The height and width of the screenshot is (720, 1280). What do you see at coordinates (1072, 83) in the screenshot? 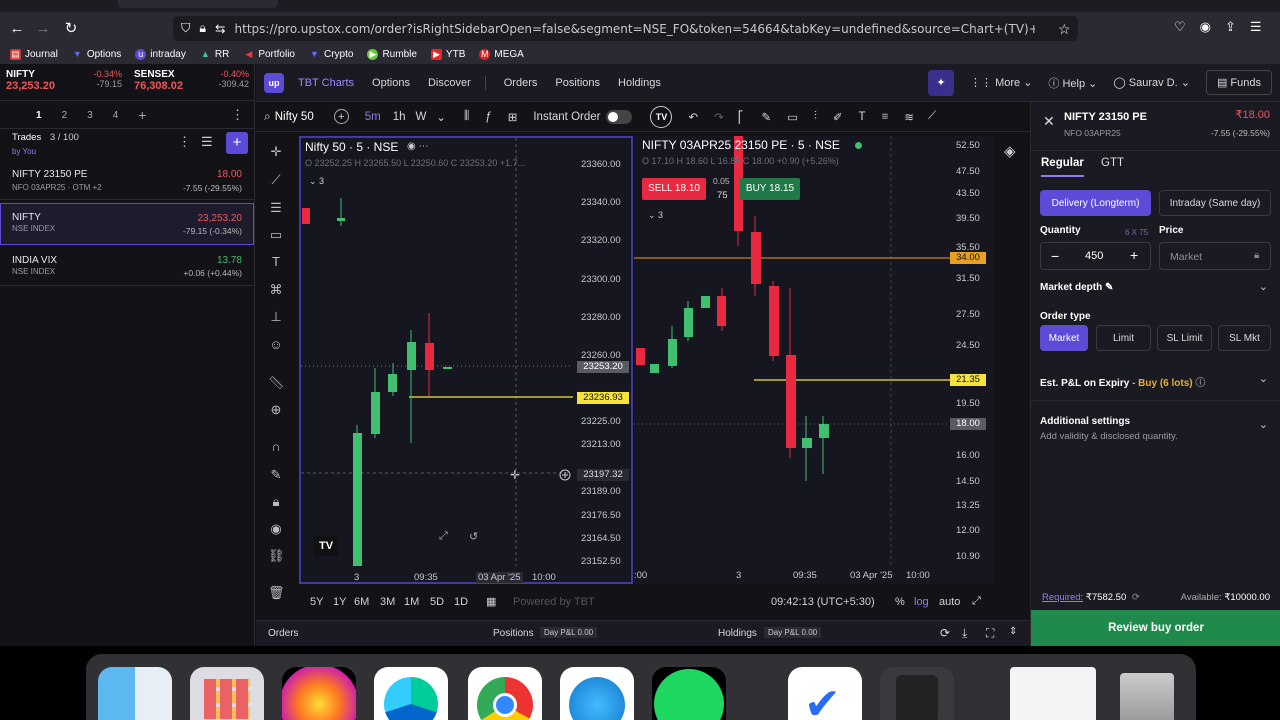
I see `help-menu: ⓘ Help ⌄` at bounding box center [1072, 83].